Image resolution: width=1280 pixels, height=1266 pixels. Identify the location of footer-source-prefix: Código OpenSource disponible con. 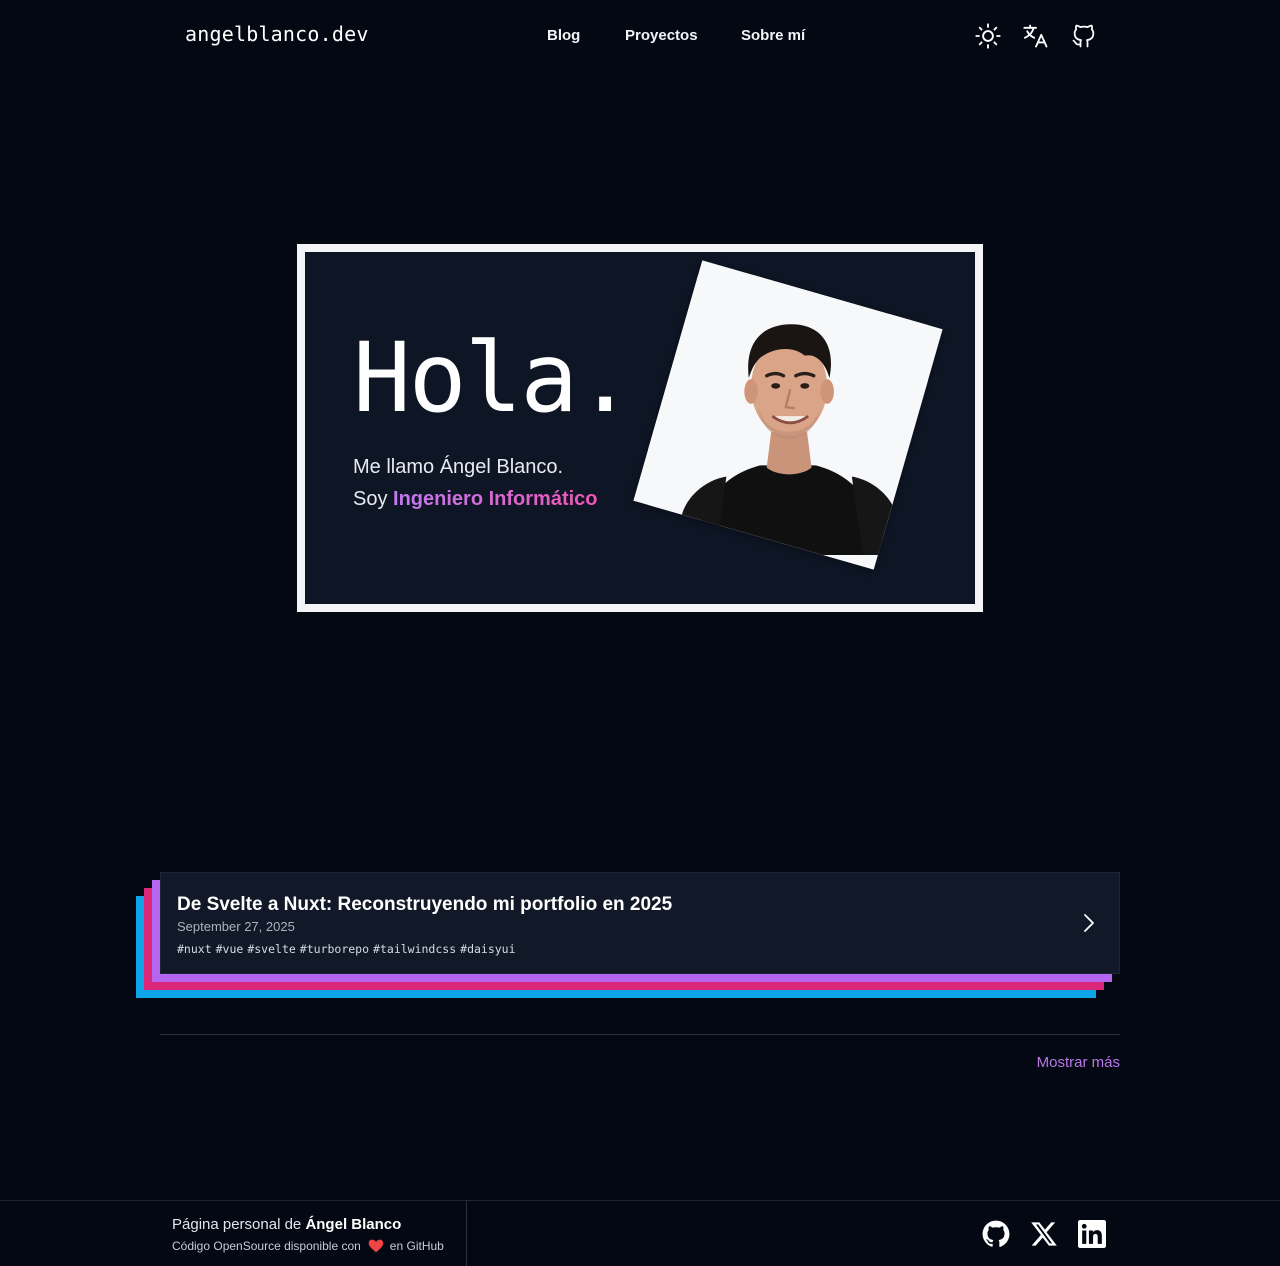
(266, 1246).